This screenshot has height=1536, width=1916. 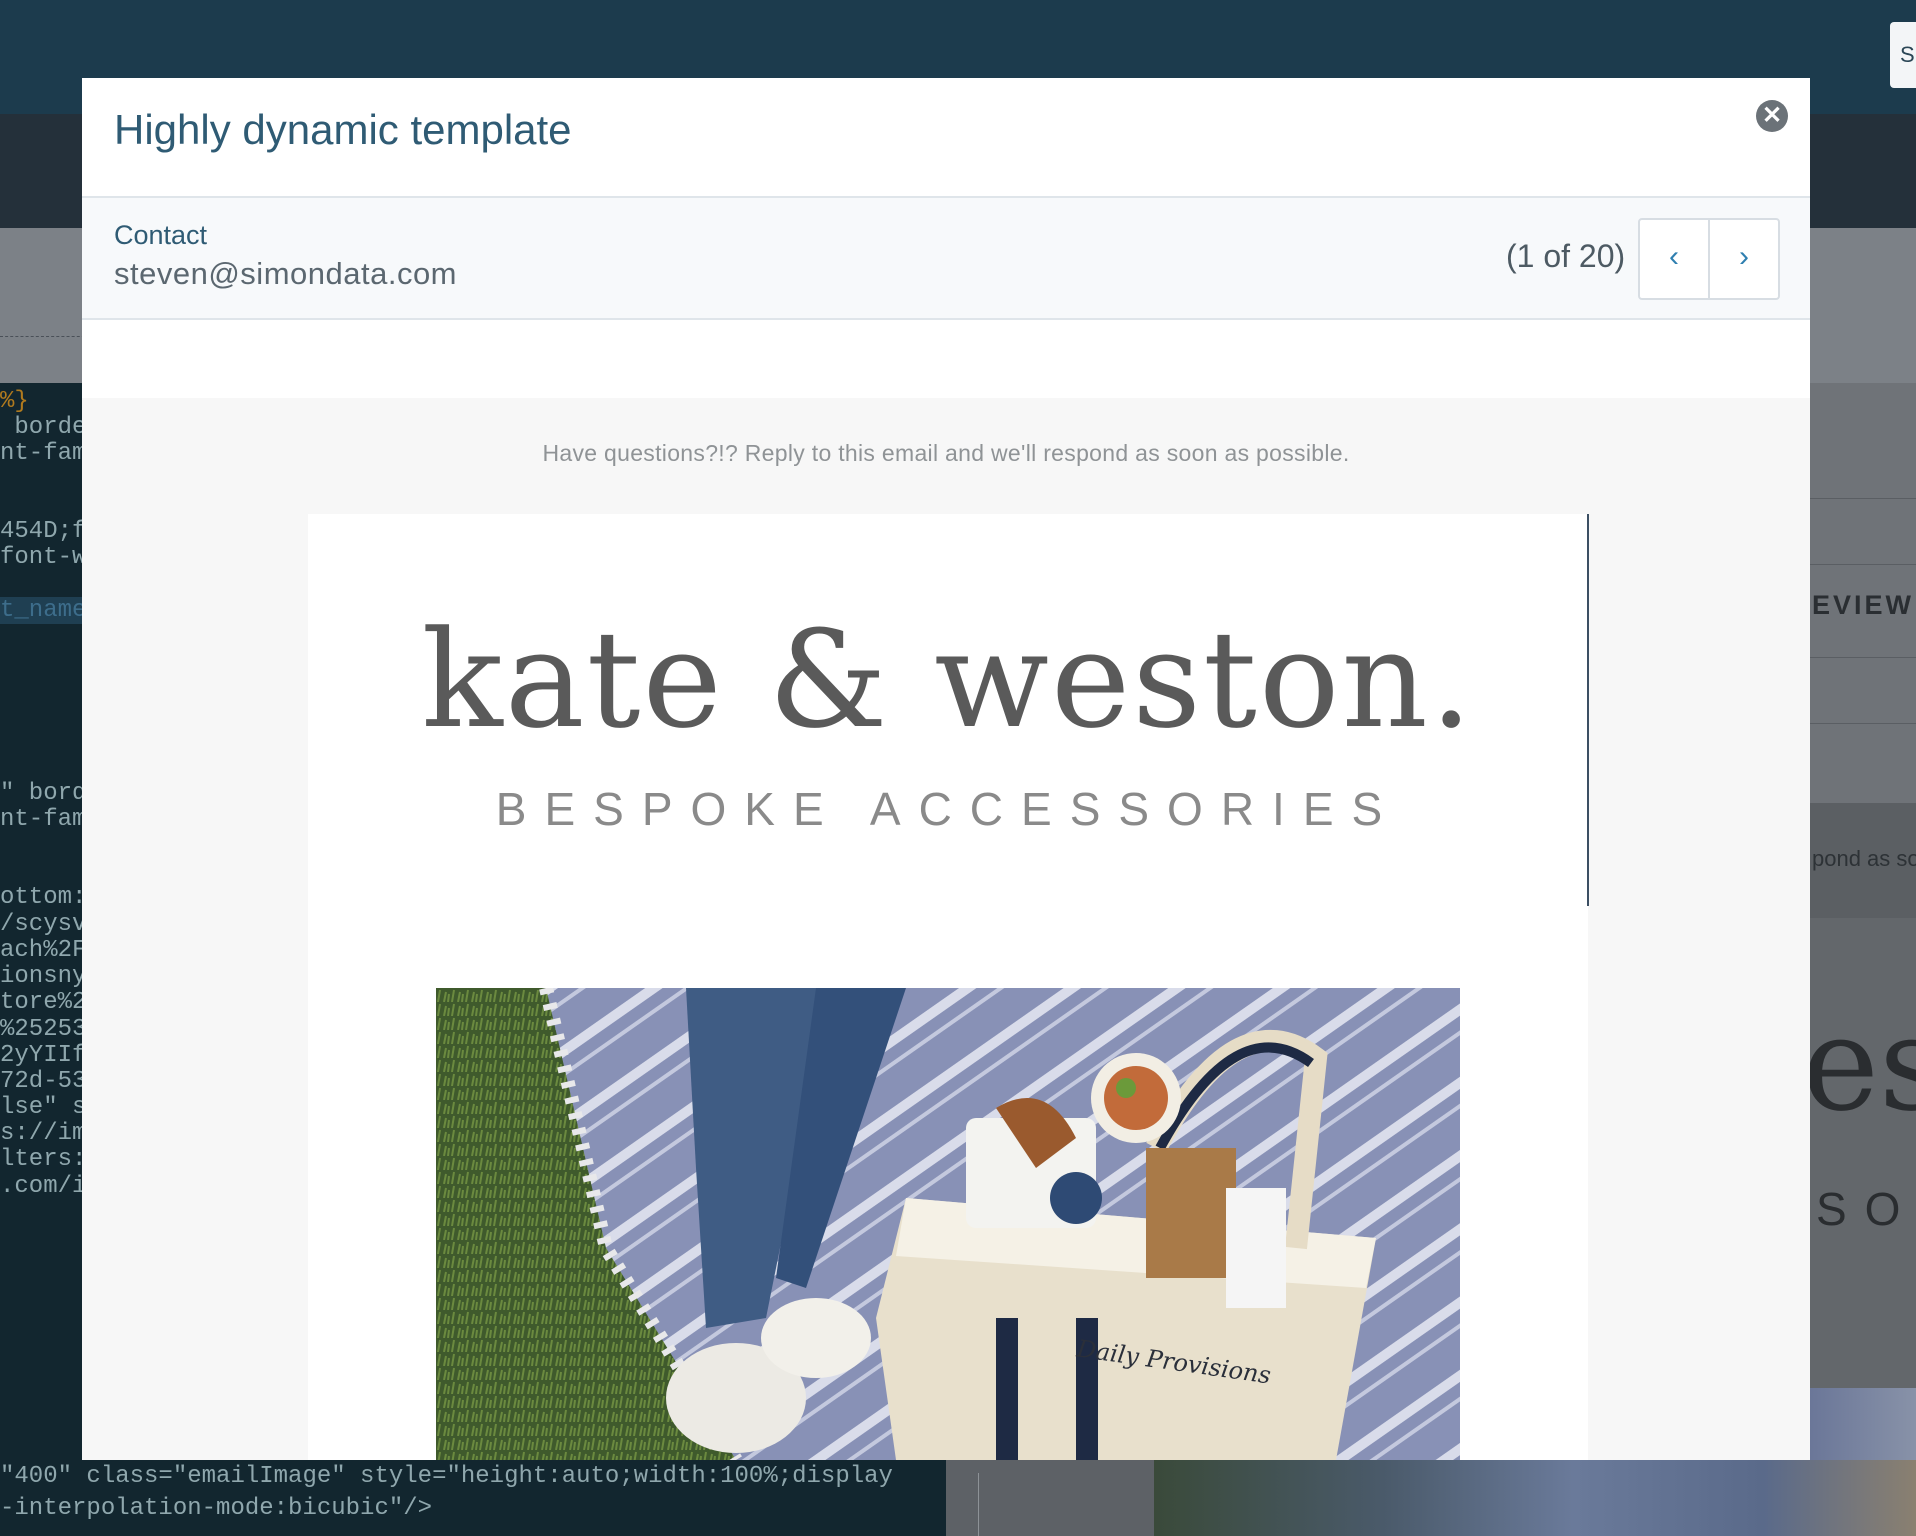 What do you see at coordinates (978, 1504) in the screenshot?
I see `preview-divider` at bounding box center [978, 1504].